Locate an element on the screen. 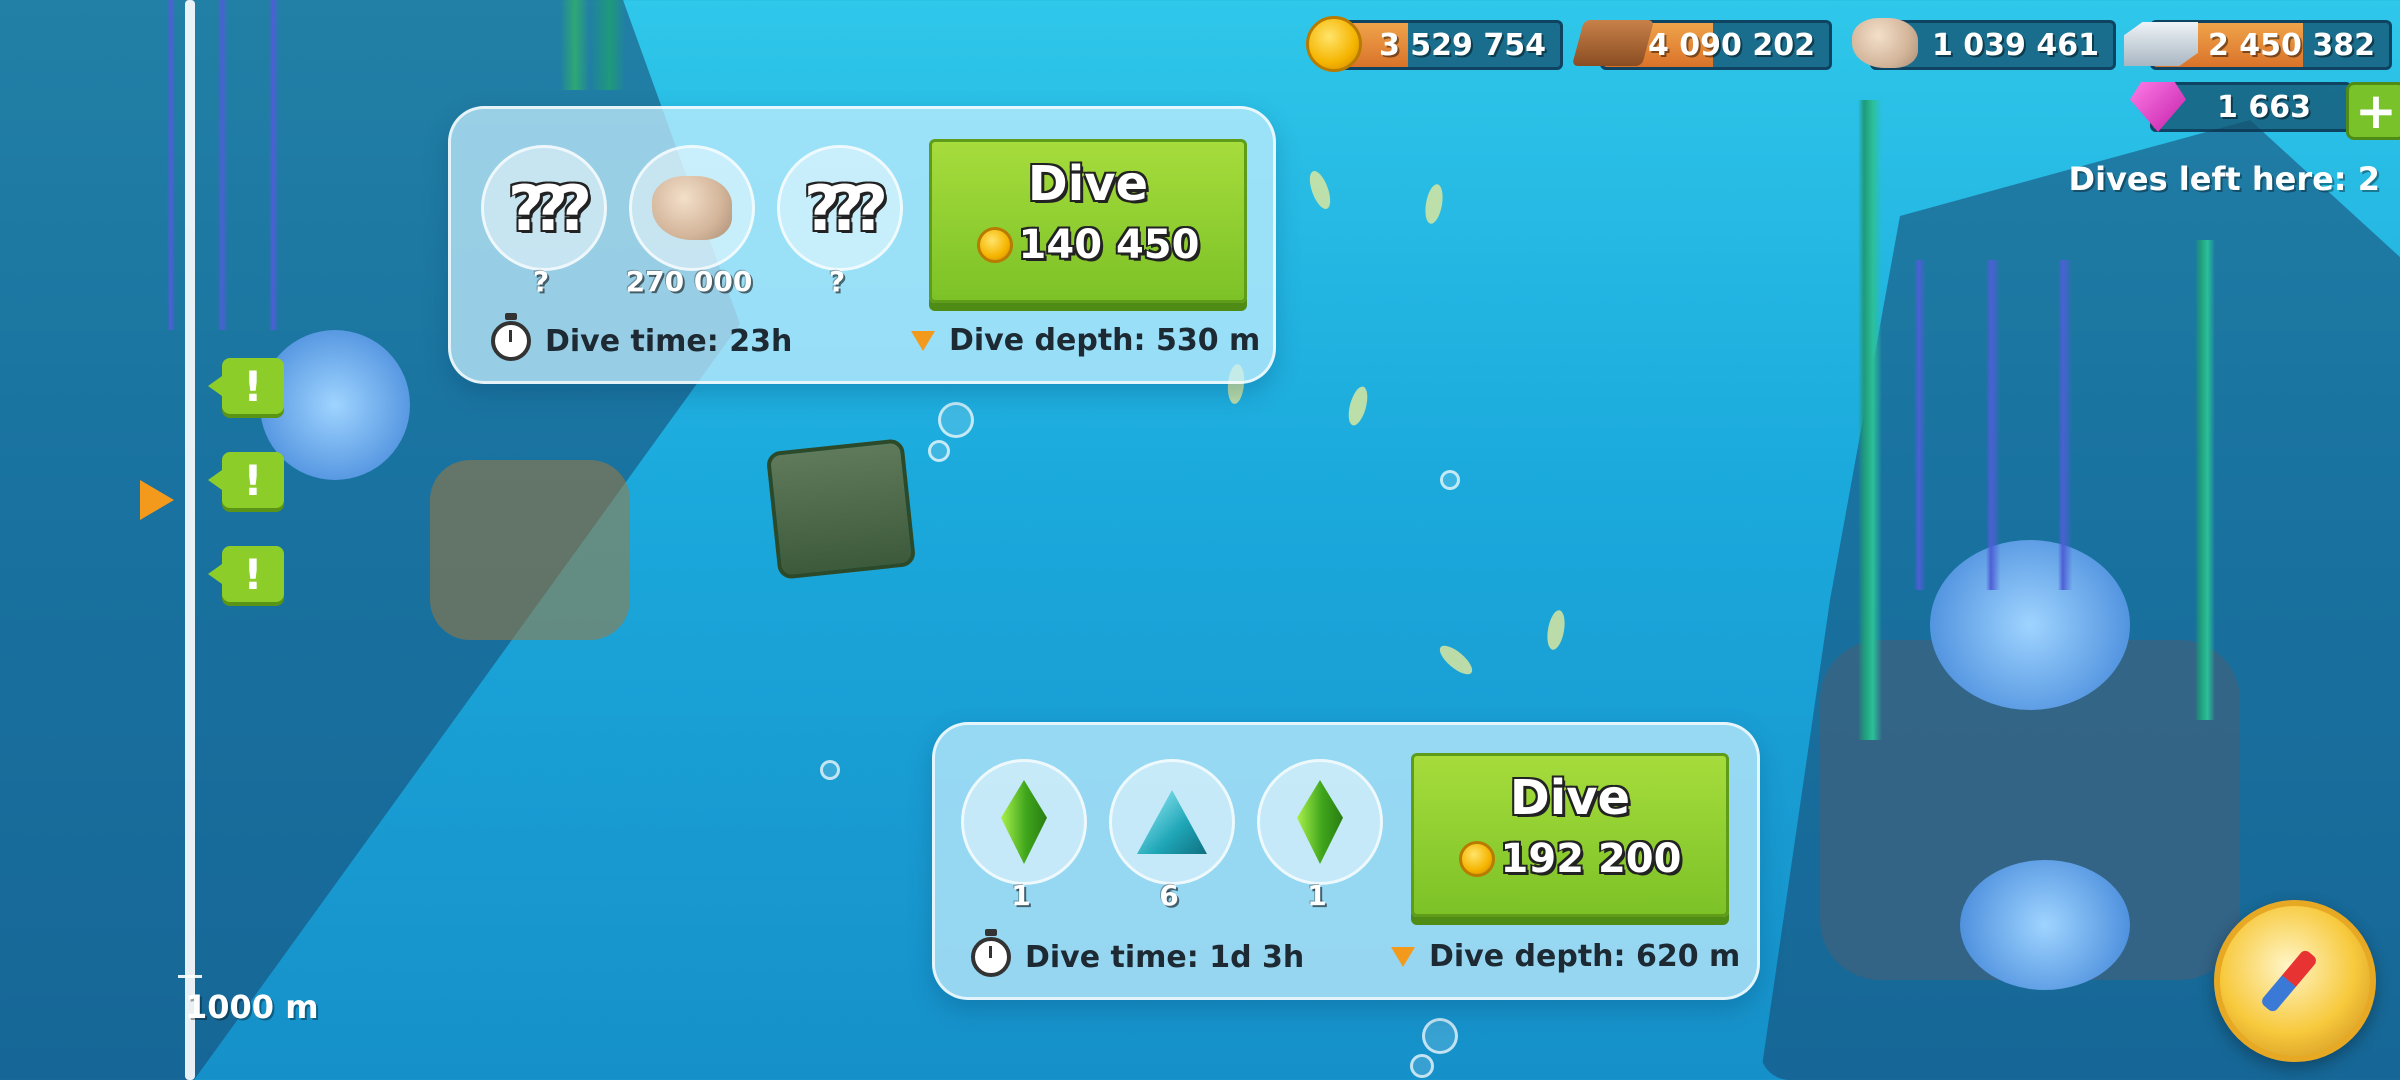 The height and width of the screenshot is (1080, 2400). dives-left-label: Dives left here: 2 is located at coordinates (2224, 179).